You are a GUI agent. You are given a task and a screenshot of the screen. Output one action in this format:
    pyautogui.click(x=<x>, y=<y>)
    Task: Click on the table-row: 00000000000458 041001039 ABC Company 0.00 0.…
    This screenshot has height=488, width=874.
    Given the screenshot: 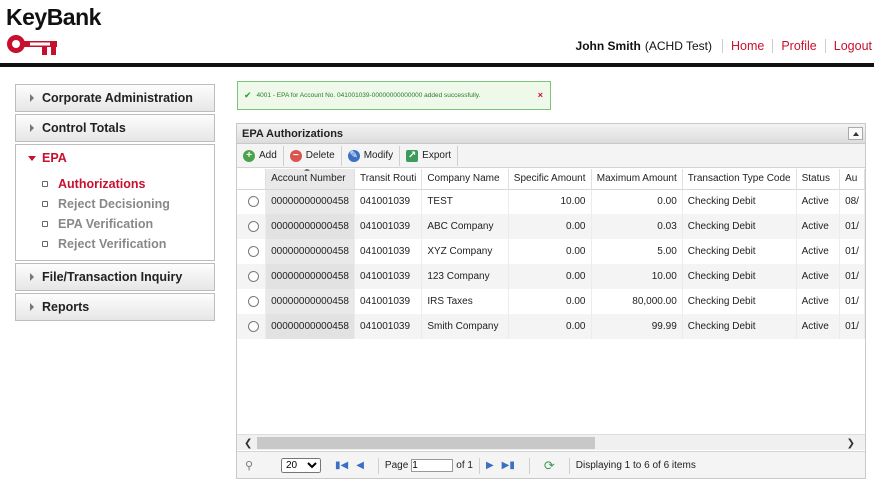 What is the action you would take?
    pyautogui.click(x=551, y=226)
    